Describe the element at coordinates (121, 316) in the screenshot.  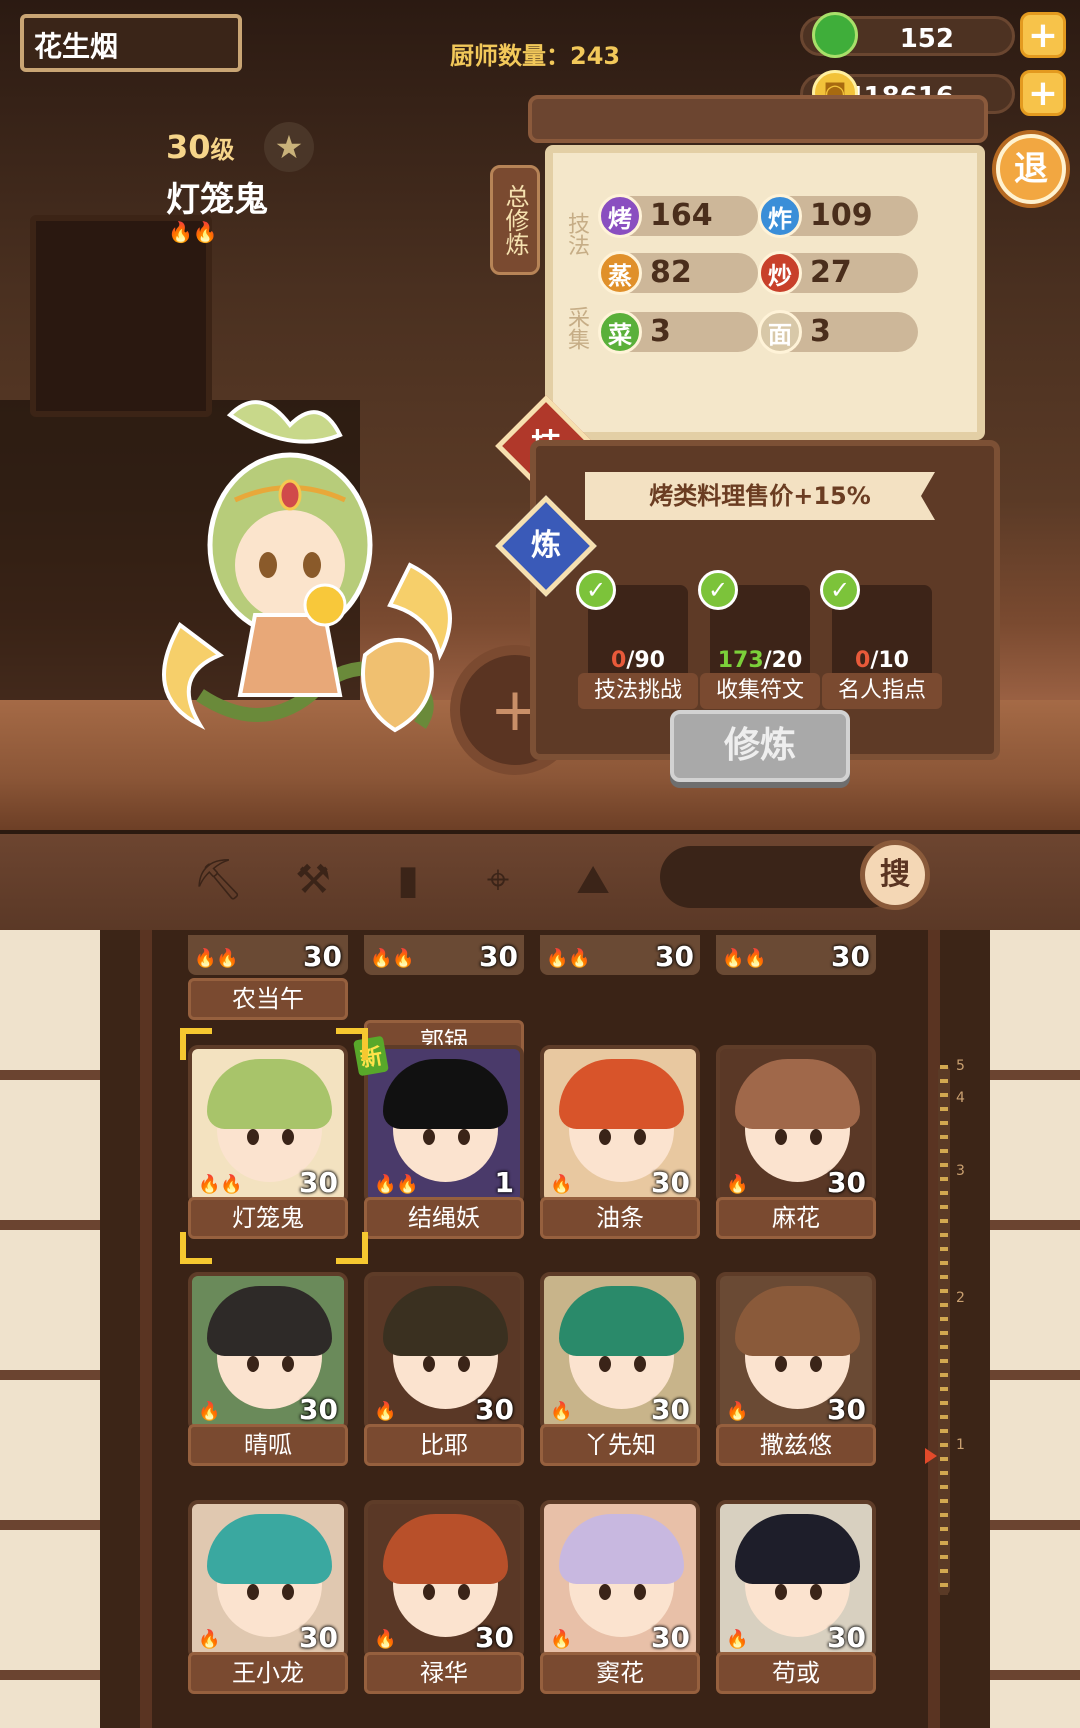
I see `cabinet-decoration` at that location.